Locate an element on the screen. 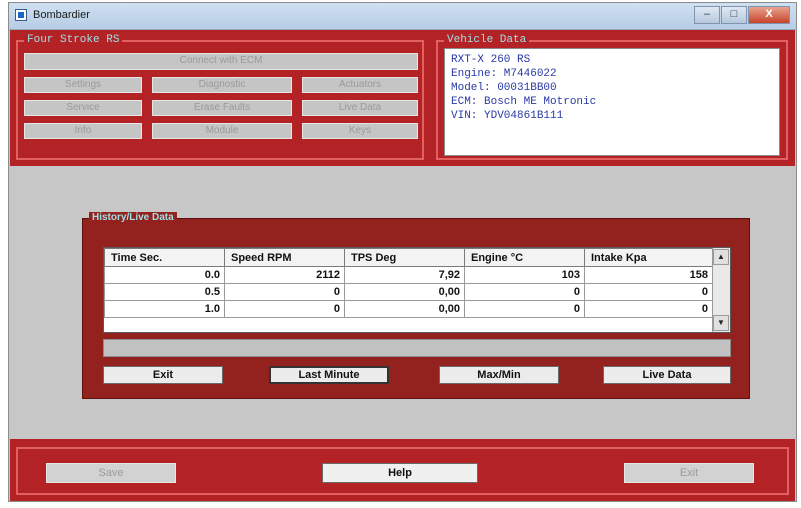  table-row: 0.0 2112 7,92 103 158 is located at coordinates (408, 275).